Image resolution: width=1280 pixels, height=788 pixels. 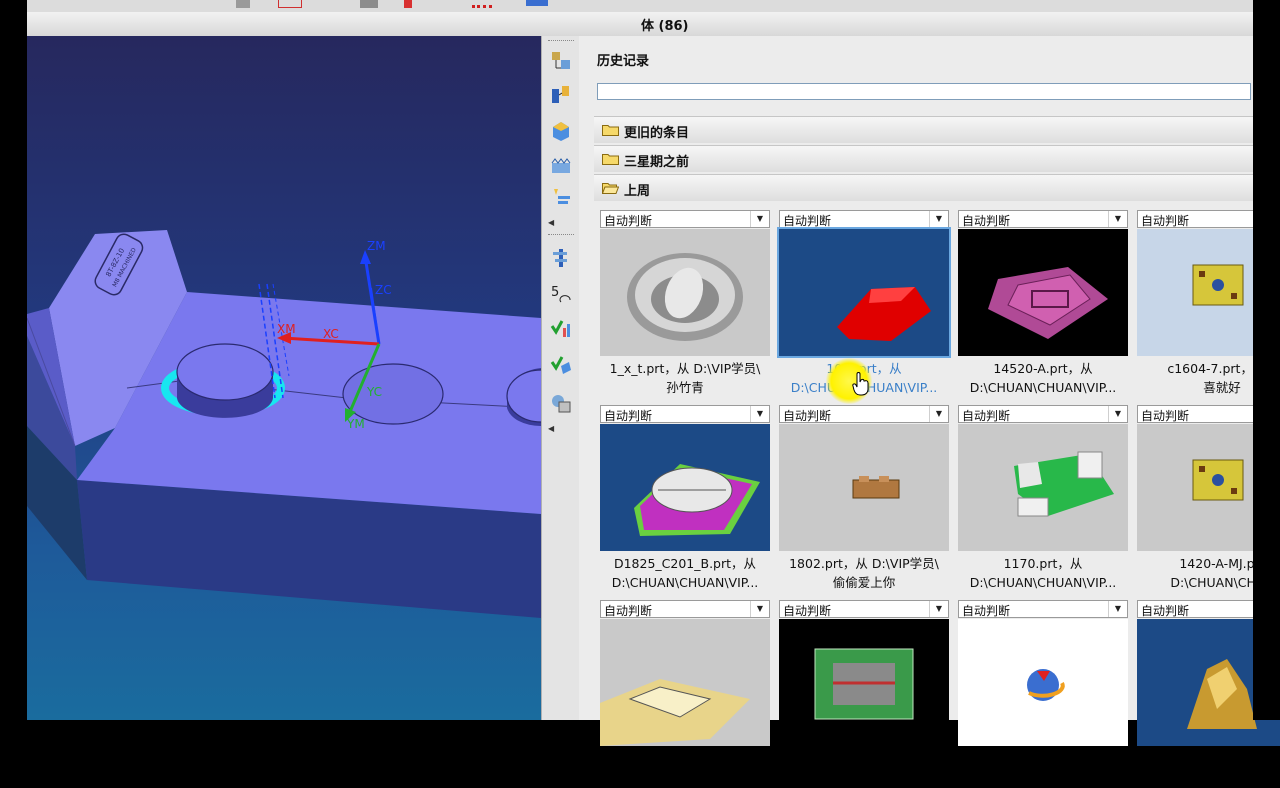 What do you see at coordinates (369, 4) in the screenshot?
I see `toolbar-tool-3-icon` at bounding box center [369, 4].